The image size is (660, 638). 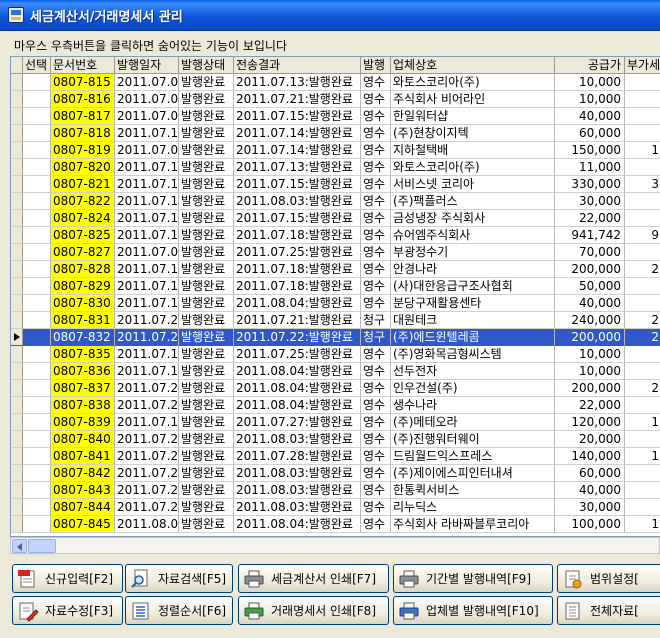 I want to click on column-header-issue-status: 발행상태, so click(x=206, y=65).